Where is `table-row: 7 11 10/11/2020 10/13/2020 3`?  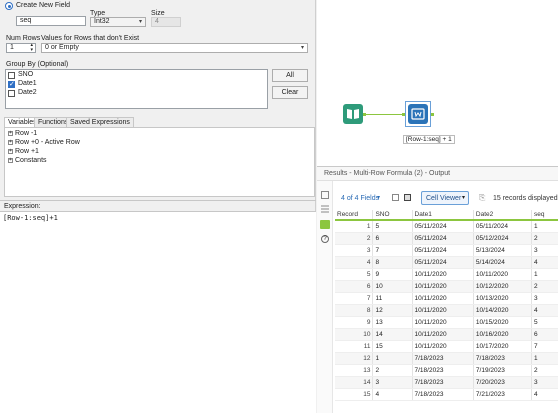 table-row: 7 11 10/11/2020 10/13/2020 3 is located at coordinates (446, 298).